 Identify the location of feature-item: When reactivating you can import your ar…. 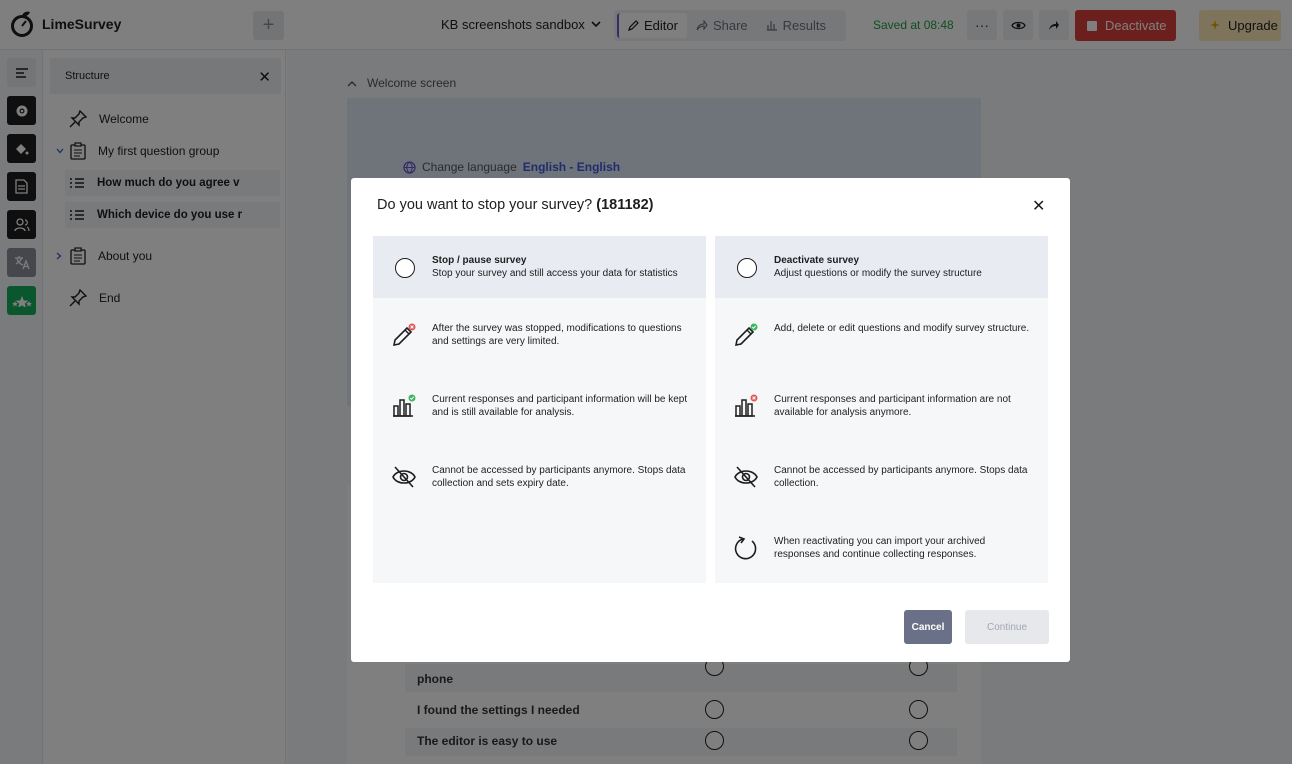
(881, 555).